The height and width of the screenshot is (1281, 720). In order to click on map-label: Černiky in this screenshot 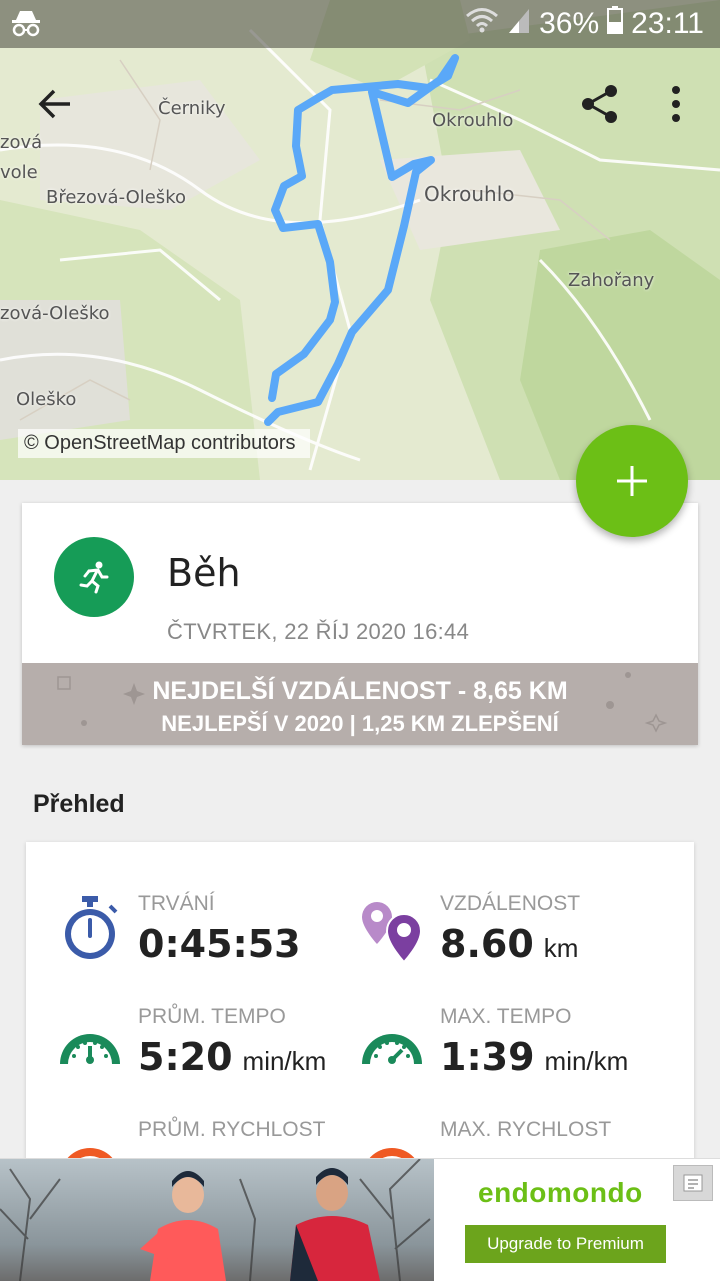, I will do `click(192, 108)`.